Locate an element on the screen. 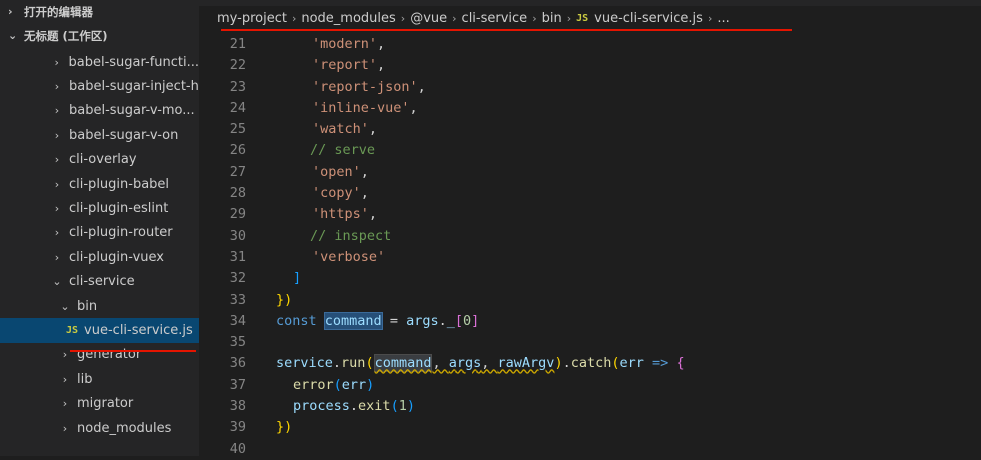 This screenshot has height=460, width=981. line-number: 29 is located at coordinates (237, 214).